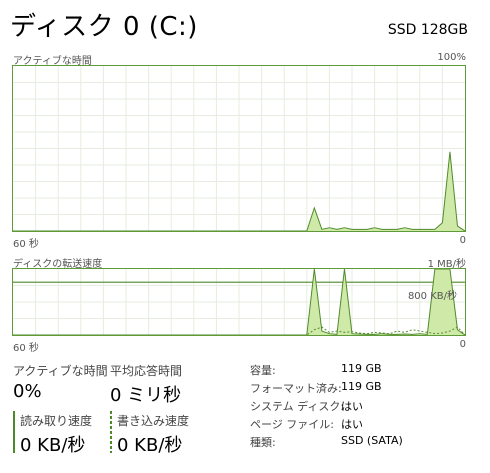  I want to click on prop-row-type: 種類: SSD (SATA), so click(370, 443).